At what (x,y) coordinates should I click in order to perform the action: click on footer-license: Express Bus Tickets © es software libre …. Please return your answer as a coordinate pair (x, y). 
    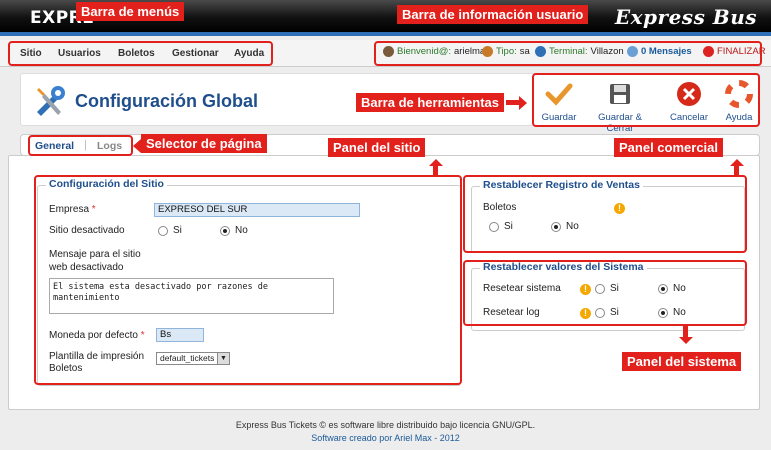
    Looking at the image, I should click on (385, 425).